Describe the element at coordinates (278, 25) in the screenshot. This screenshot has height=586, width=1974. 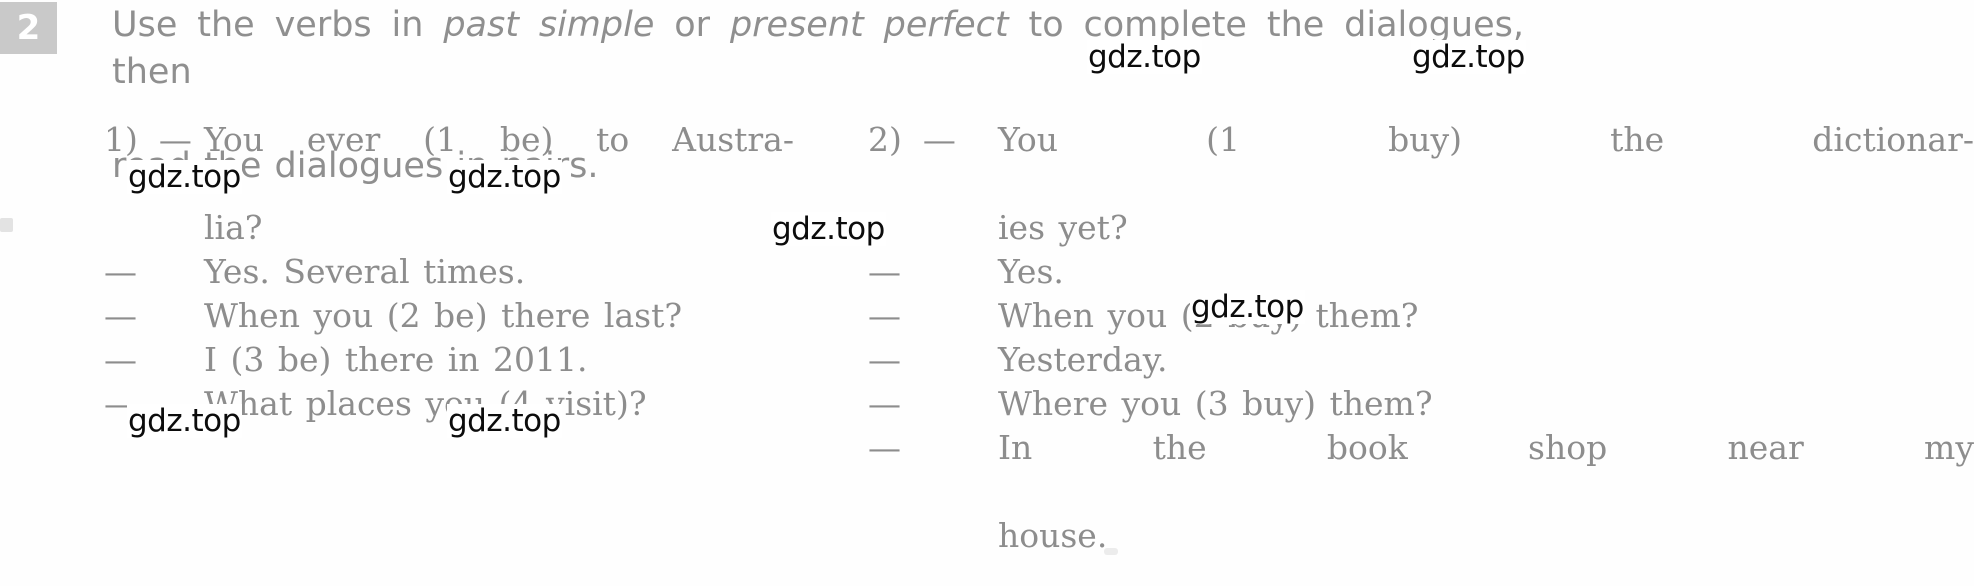
I see `instruction-text-part-1: Use the verbs in` at that location.